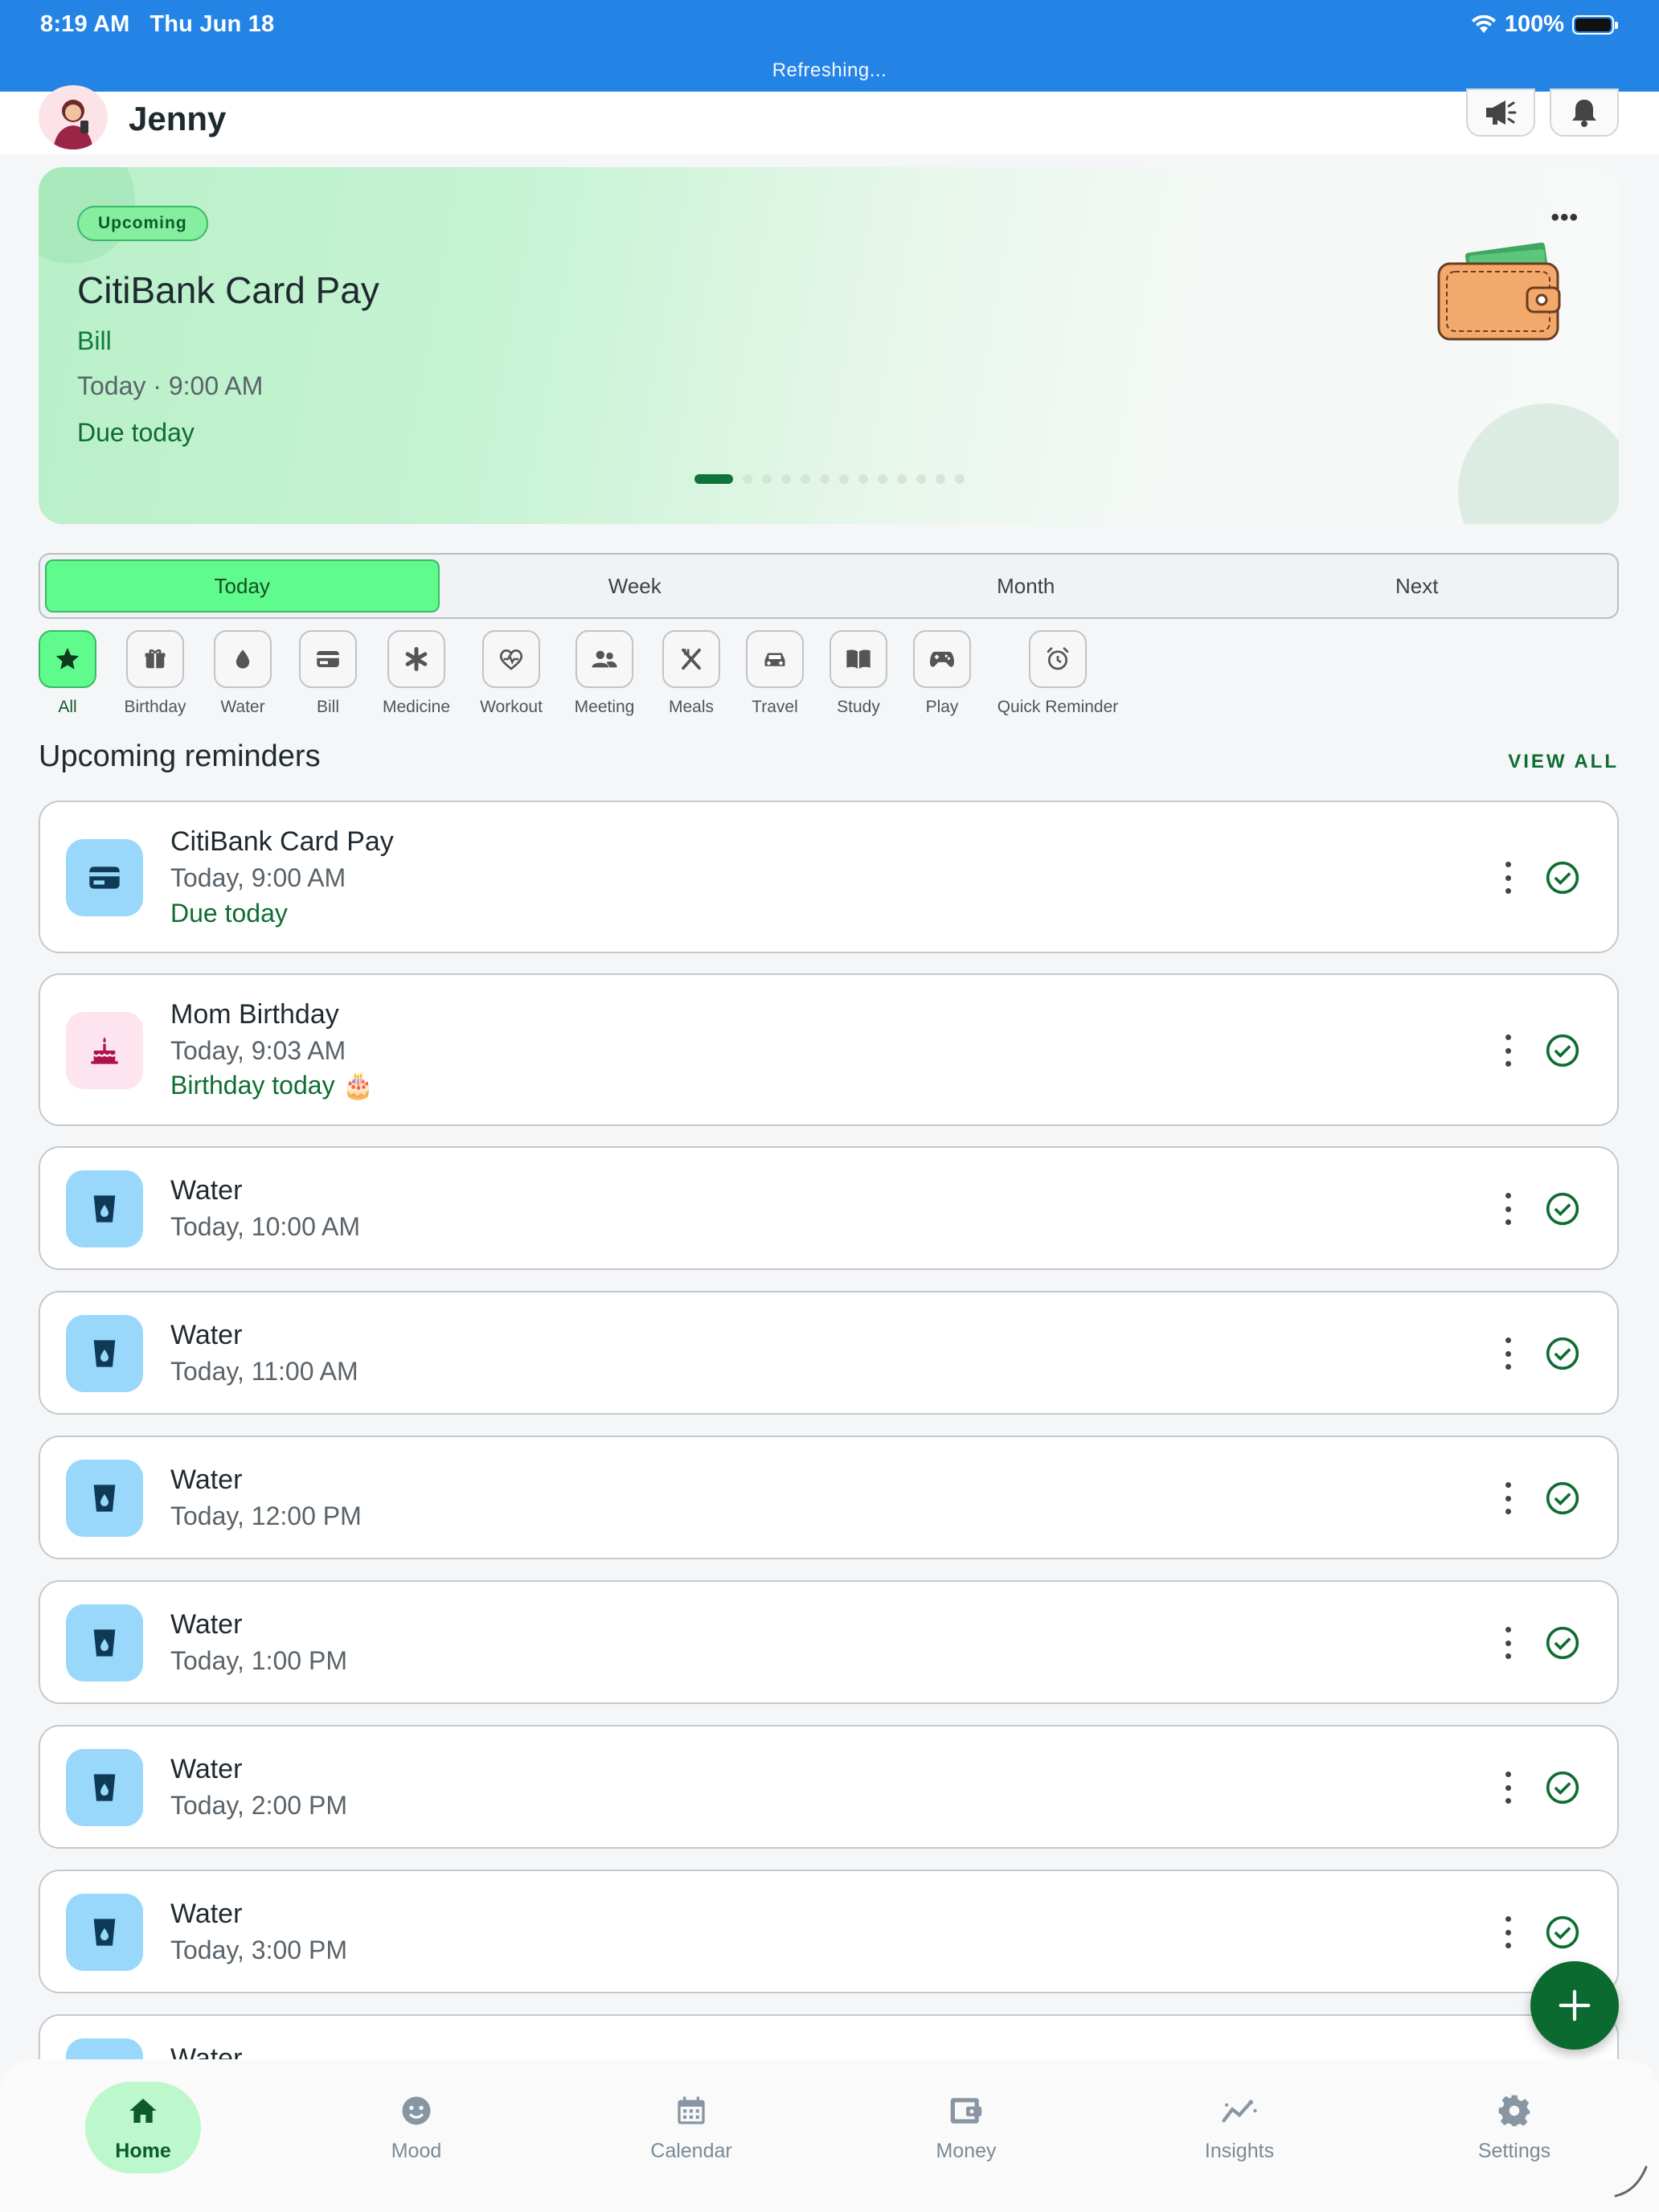 The height and width of the screenshot is (2212, 1659). I want to click on hero-category: Bill, so click(94, 340).